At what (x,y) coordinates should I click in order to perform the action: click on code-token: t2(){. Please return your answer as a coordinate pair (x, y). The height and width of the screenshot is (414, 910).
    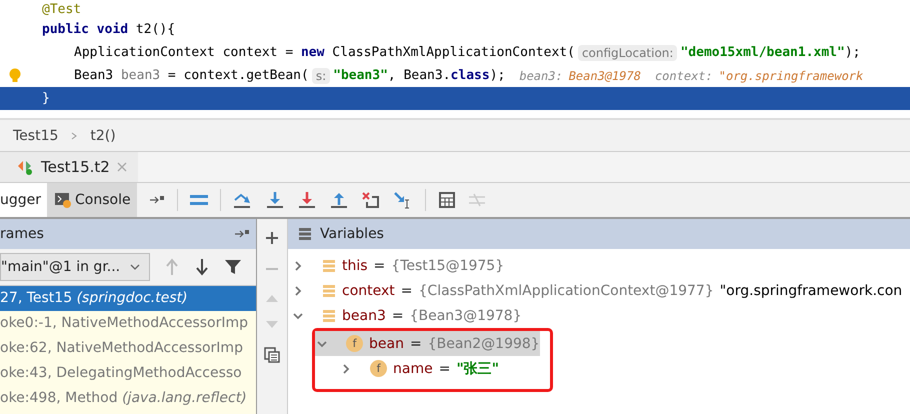
    Looking at the image, I should click on (156, 29).